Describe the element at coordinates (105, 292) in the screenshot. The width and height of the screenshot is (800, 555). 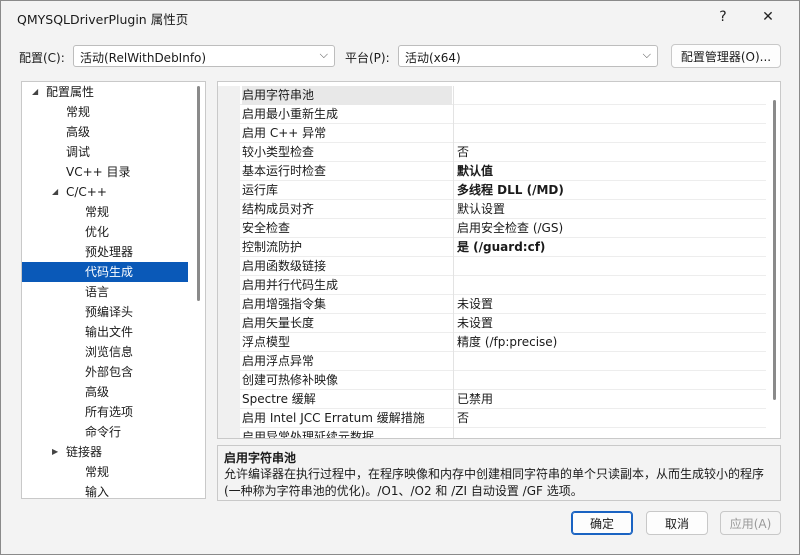
I see `tree-item: 语言` at that location.